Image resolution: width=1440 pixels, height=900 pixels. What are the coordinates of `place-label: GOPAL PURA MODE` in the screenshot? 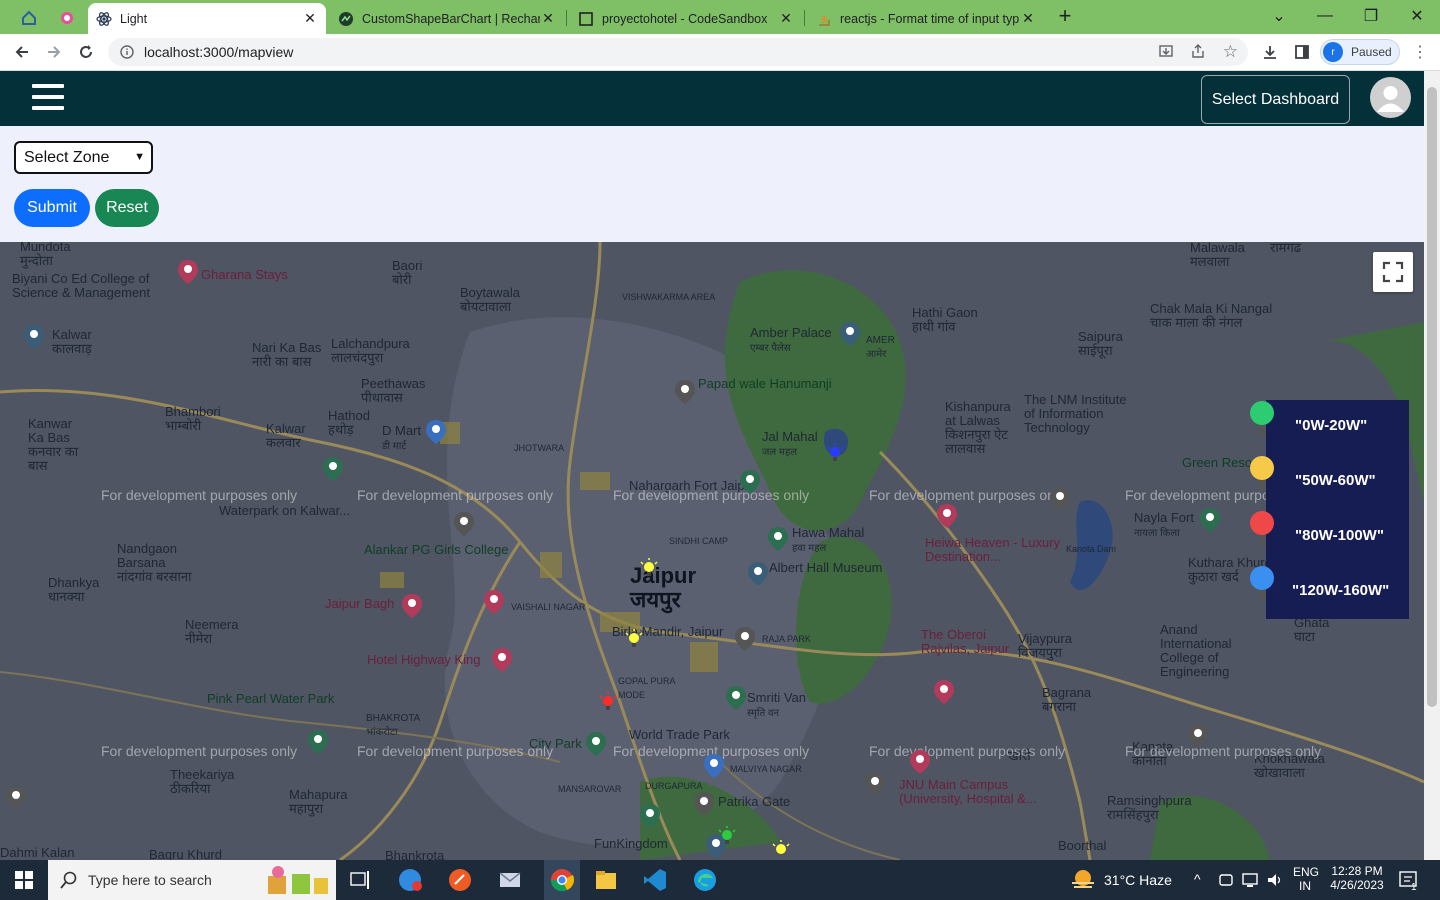 It's located at (647, 688).